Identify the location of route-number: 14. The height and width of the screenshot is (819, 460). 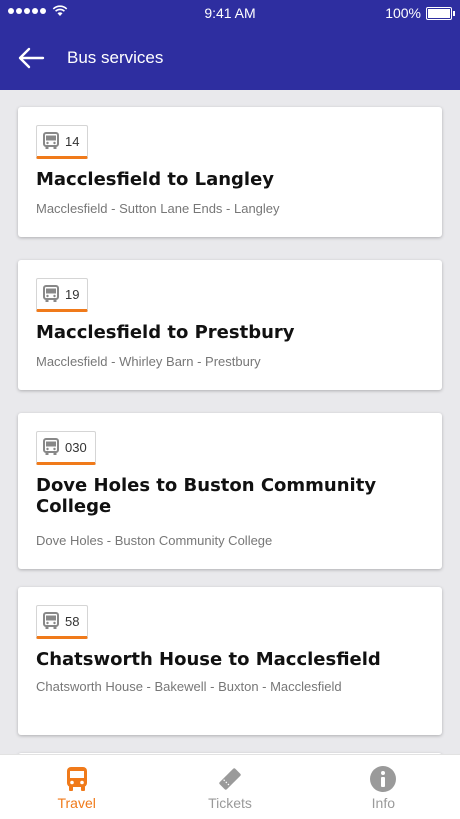
(72, 141).